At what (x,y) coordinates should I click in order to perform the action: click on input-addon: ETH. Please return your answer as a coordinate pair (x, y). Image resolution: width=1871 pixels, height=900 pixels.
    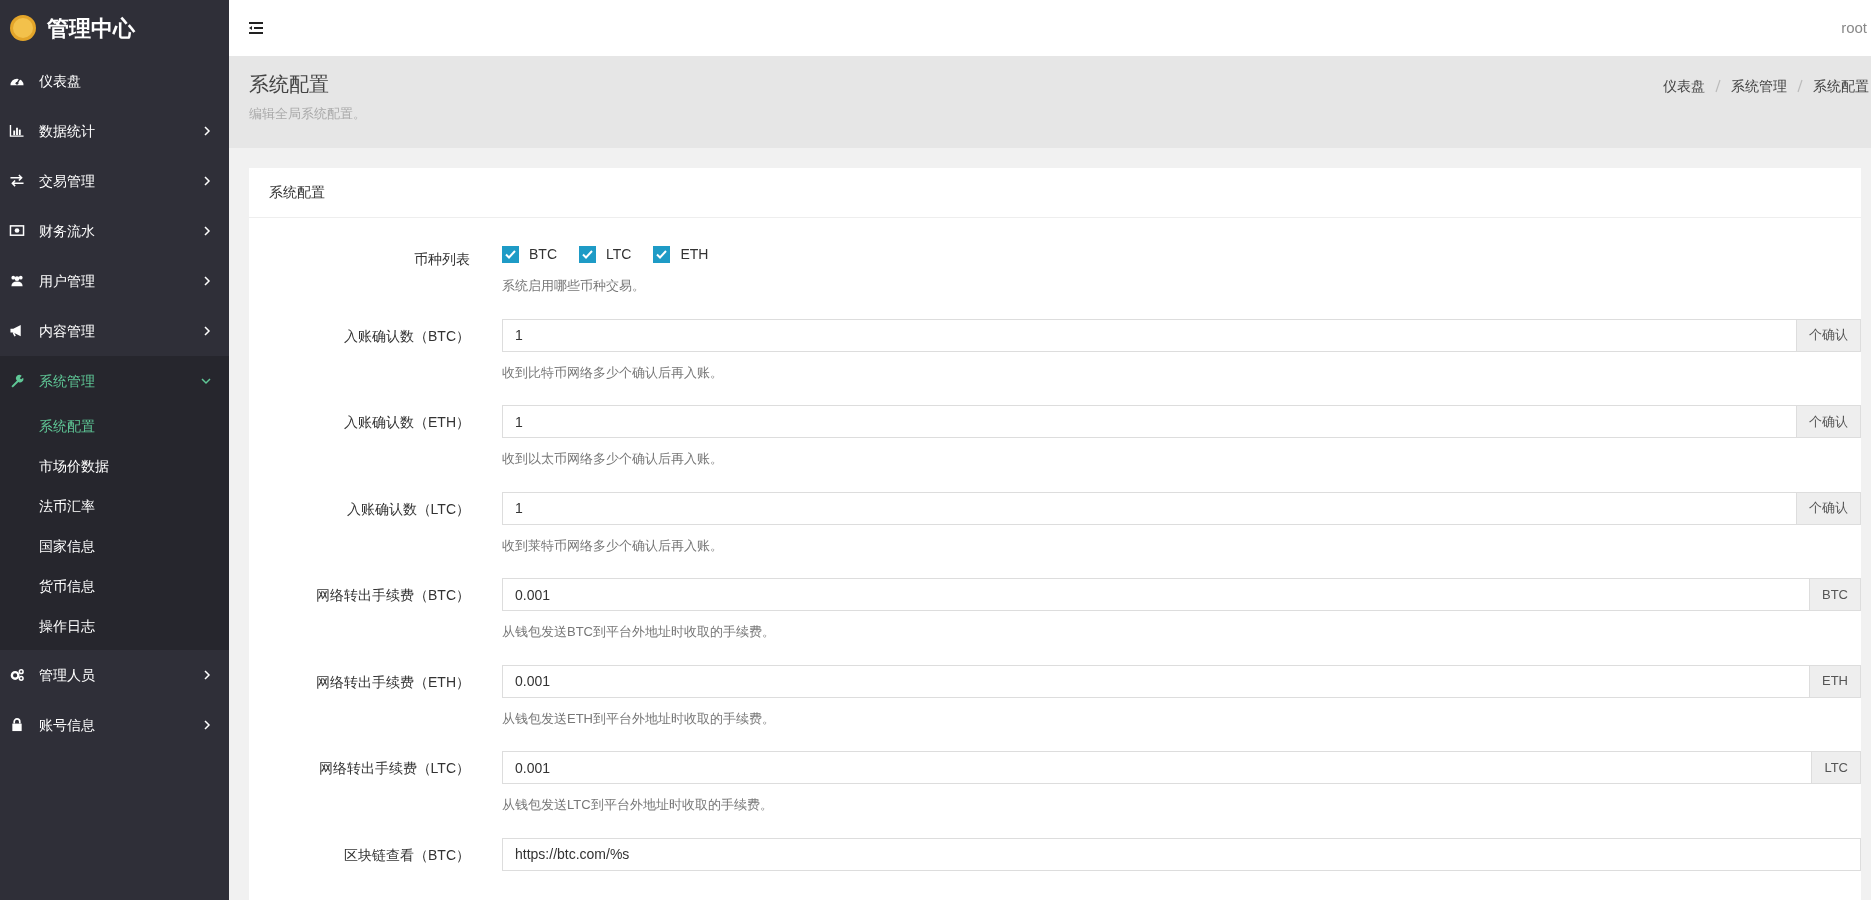
    Looking at the image, I should click on (1835, 681).